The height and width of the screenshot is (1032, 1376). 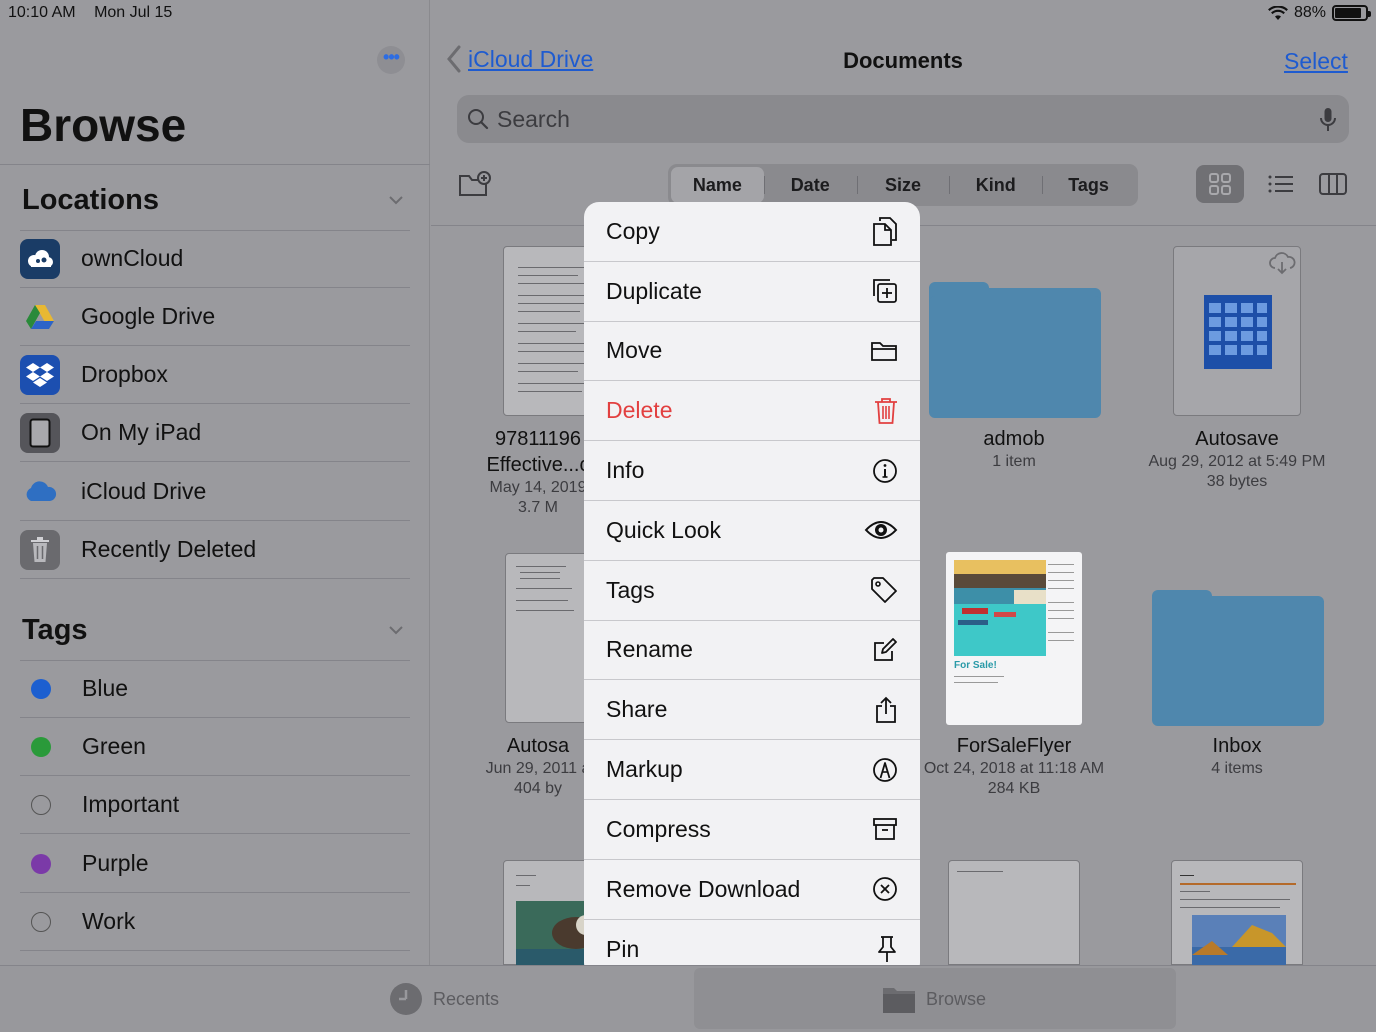 What do you see at coordinates (478, 119) in the screenshot?
I see `search-icon` at bounding box center [478, 119].